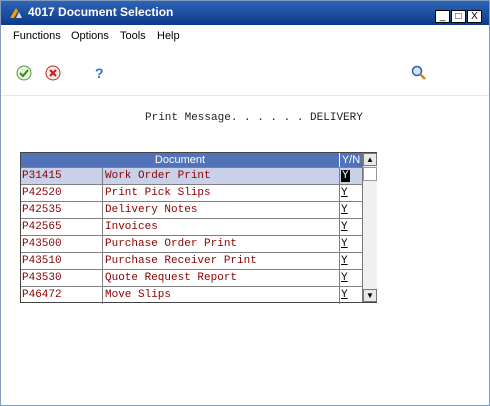 The height and width of the screenshot is (406, 490). I want to click on row-code: P31415, so click(42, 176).